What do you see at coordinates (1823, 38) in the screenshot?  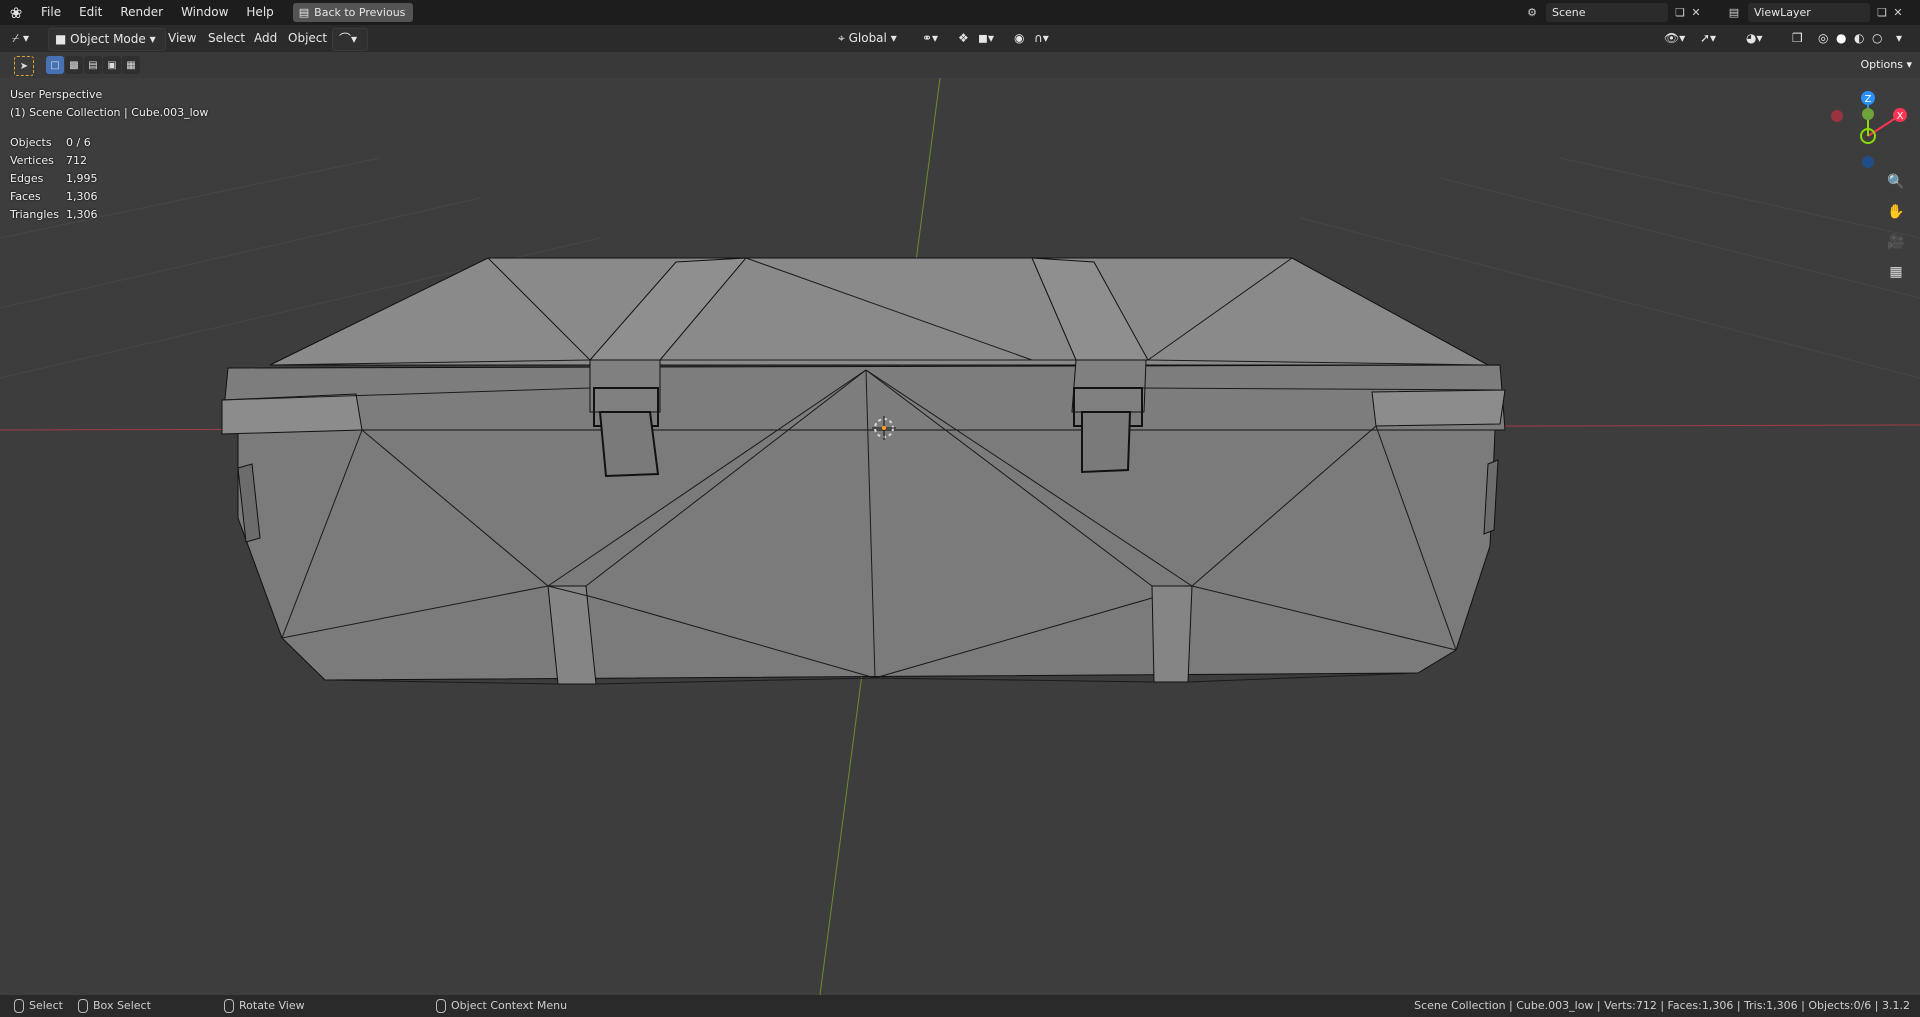 I see `wireframe-shading-icon: ◎` at bounding box center [1823, 38].